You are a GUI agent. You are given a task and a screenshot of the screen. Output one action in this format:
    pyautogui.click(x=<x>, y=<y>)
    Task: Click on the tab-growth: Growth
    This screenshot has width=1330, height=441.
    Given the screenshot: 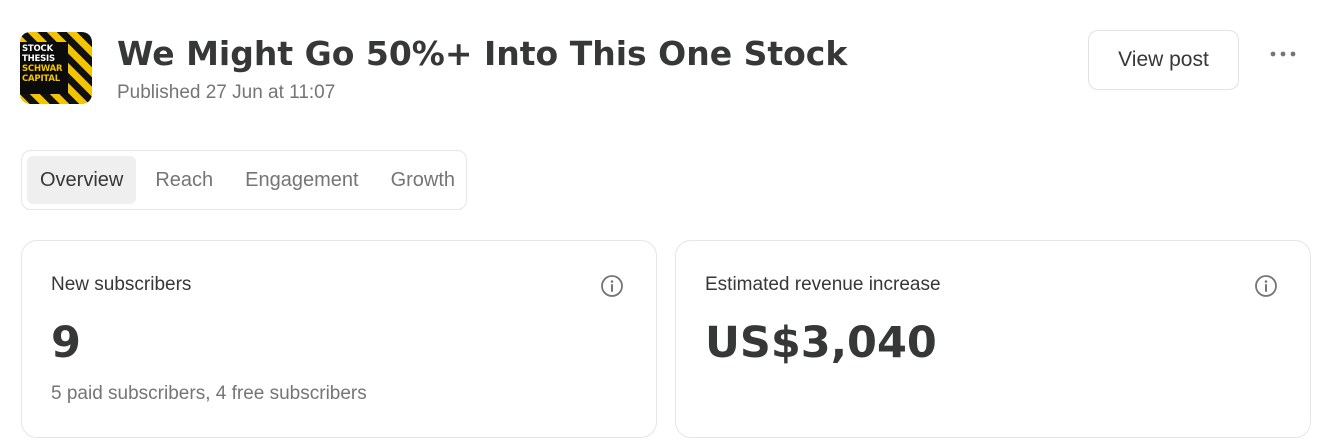 What is the action you would take?
    pyautogui.click(x=423, y=180)
    